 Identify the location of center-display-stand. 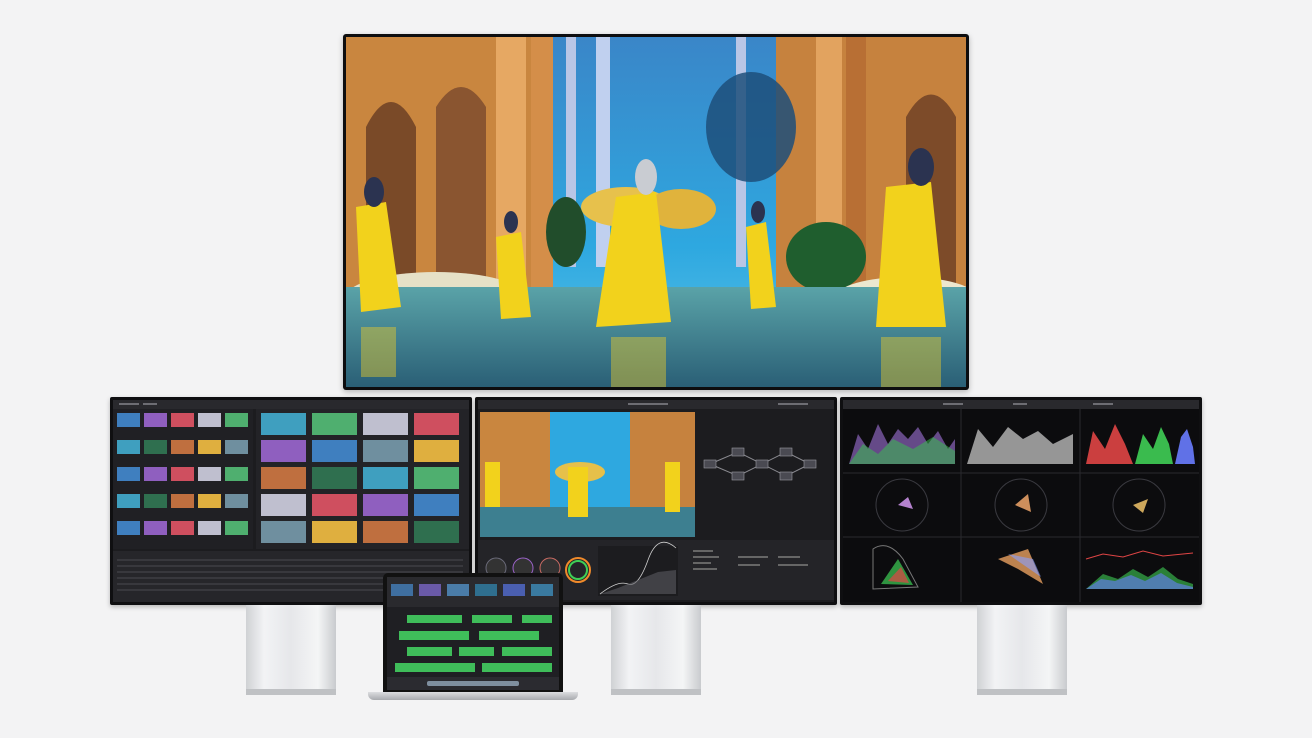
(656, 647).